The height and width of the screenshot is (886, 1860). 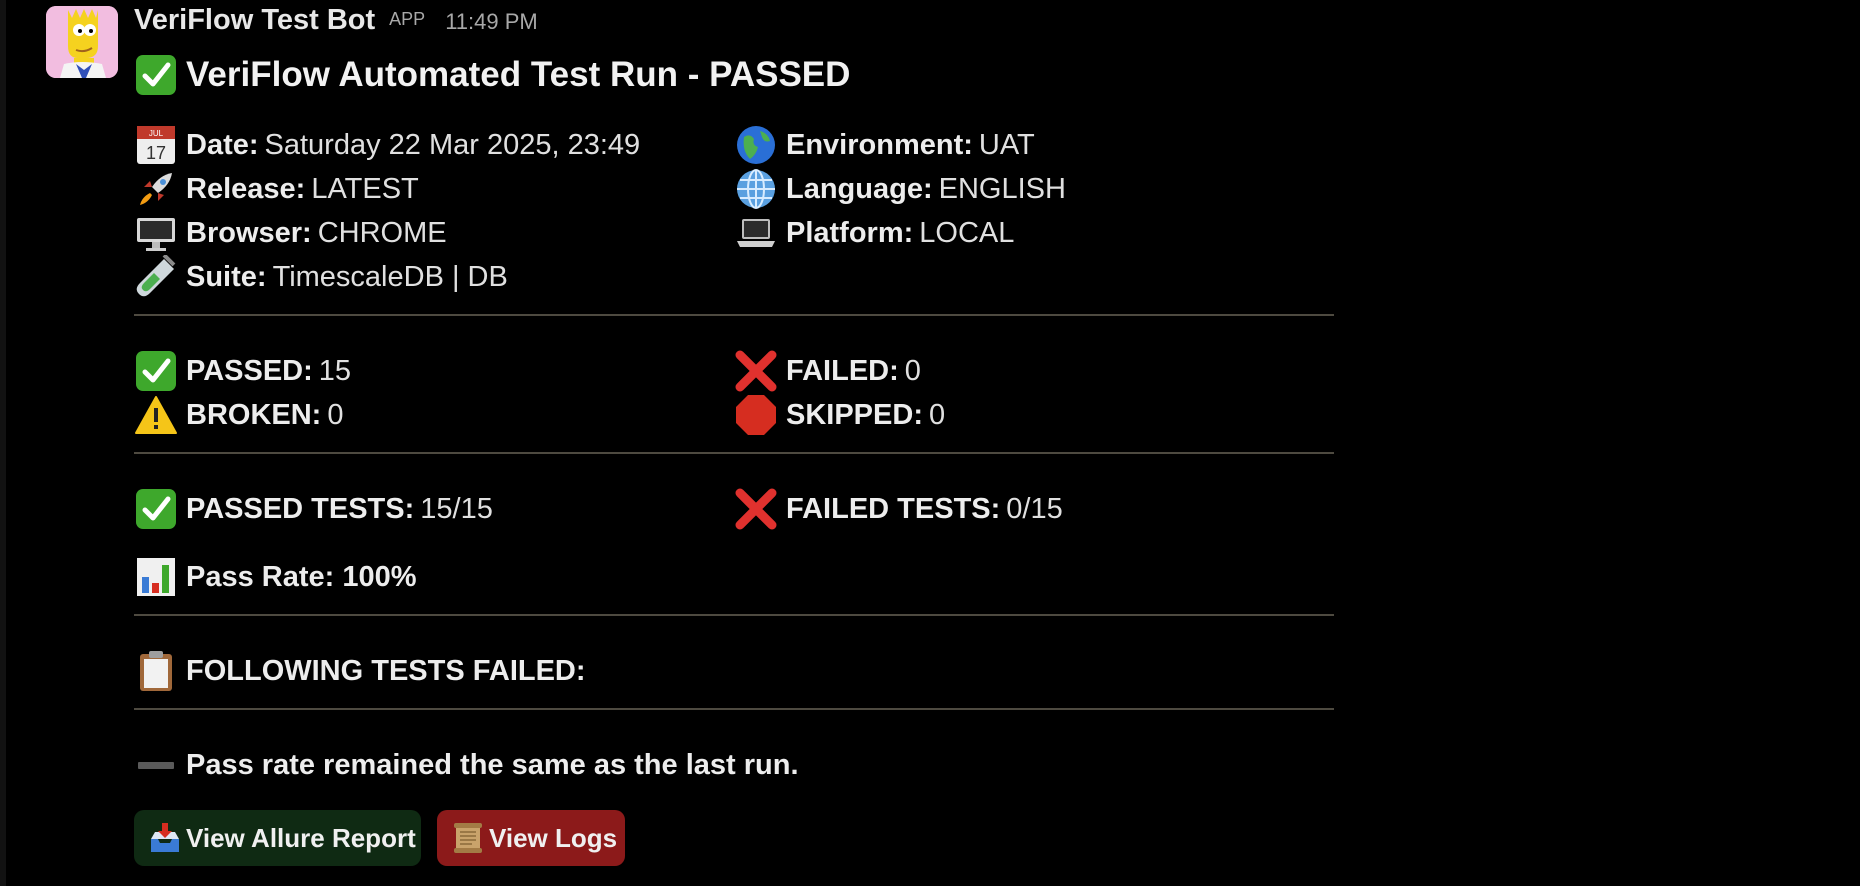 I want to click on bot-avatar, so click(x=82, y=42).